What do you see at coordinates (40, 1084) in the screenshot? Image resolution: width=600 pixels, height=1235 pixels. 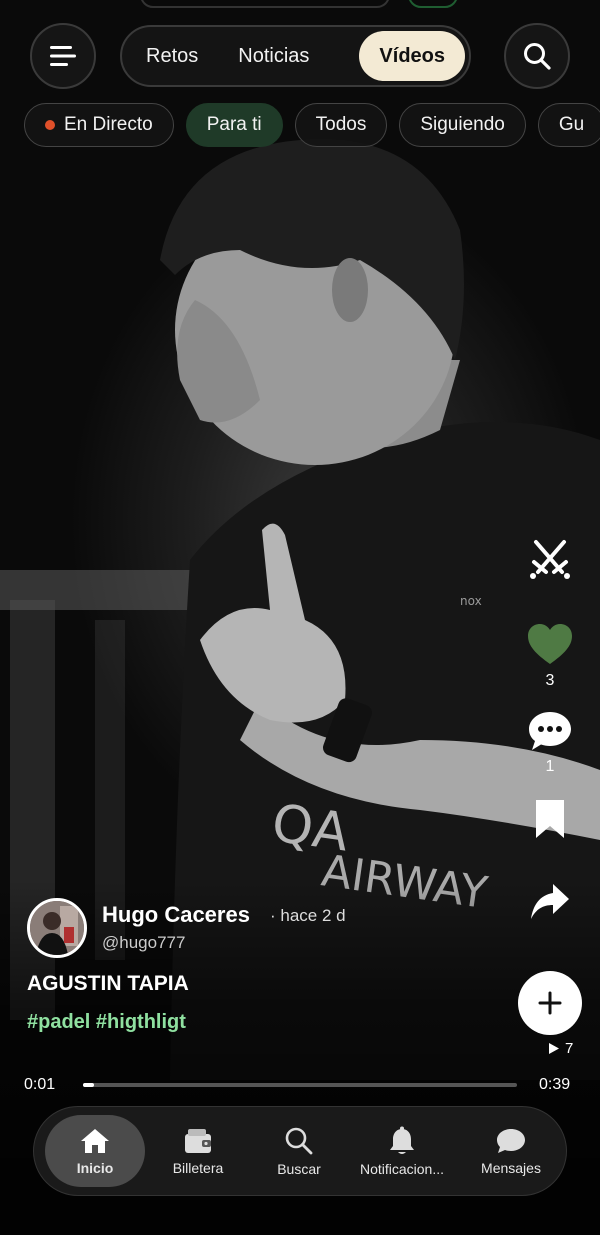 I see `current-time: 0:01` at bounding box center [40, 1084].